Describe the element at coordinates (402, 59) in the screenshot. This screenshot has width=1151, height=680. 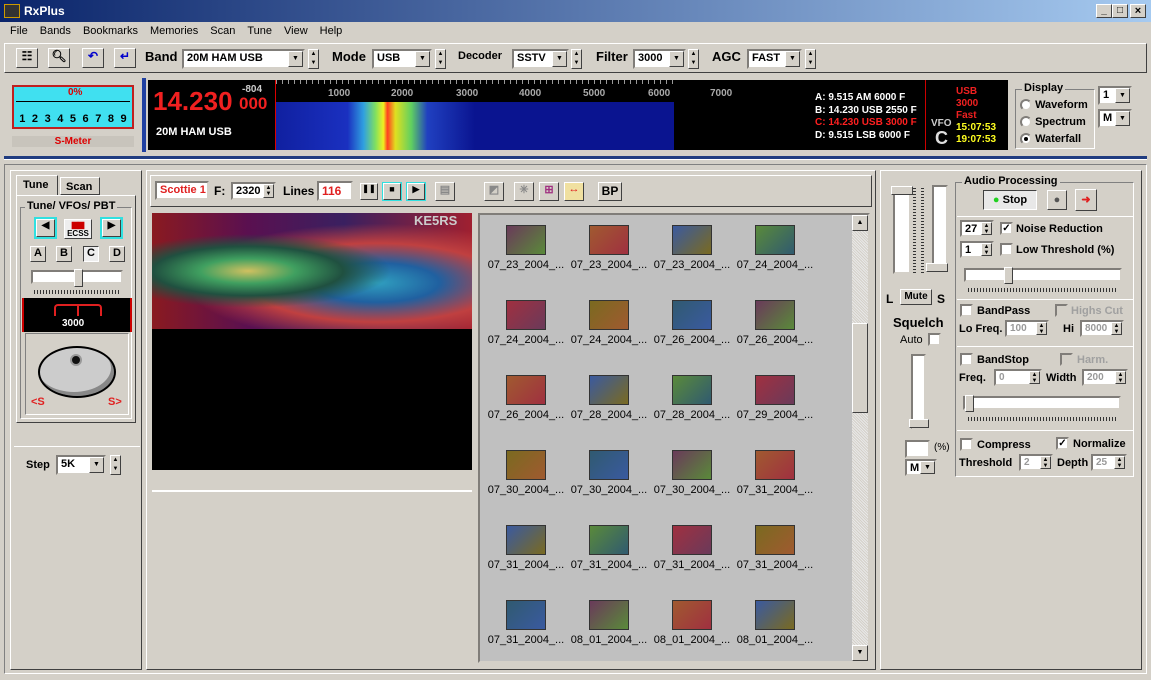
I see `mode-select: USB ▼` at that location.